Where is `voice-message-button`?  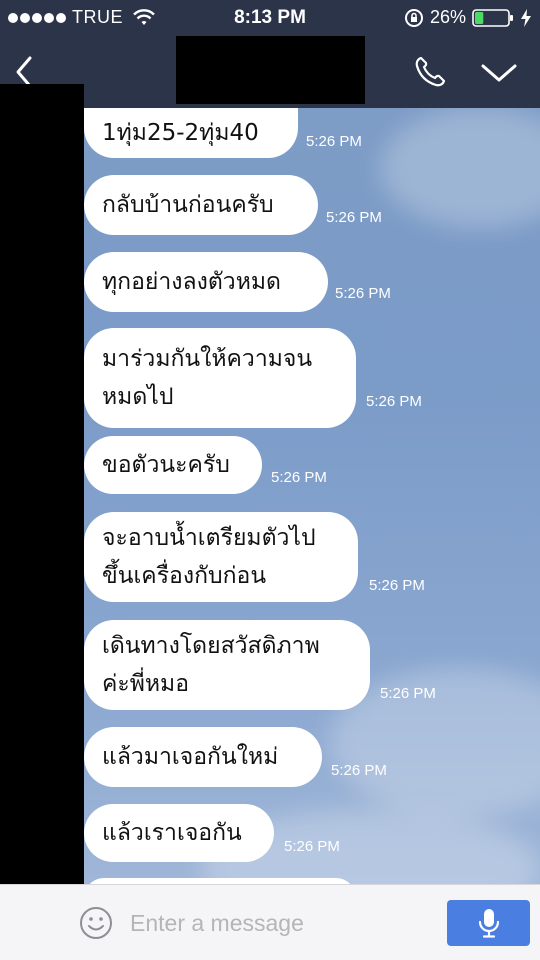 voice-message-button is located at coordinates (488, 923).